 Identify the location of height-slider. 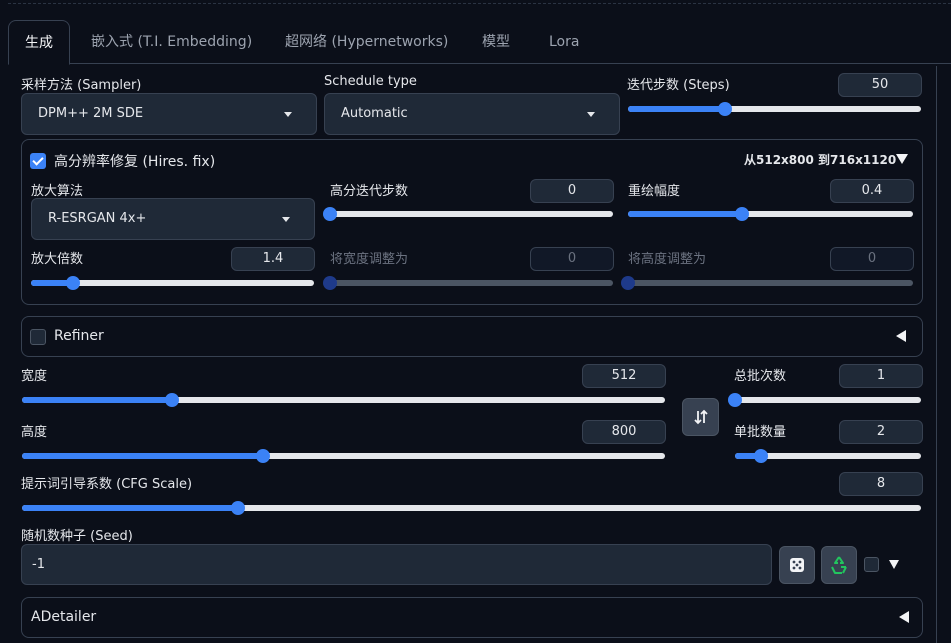
(343, 456).